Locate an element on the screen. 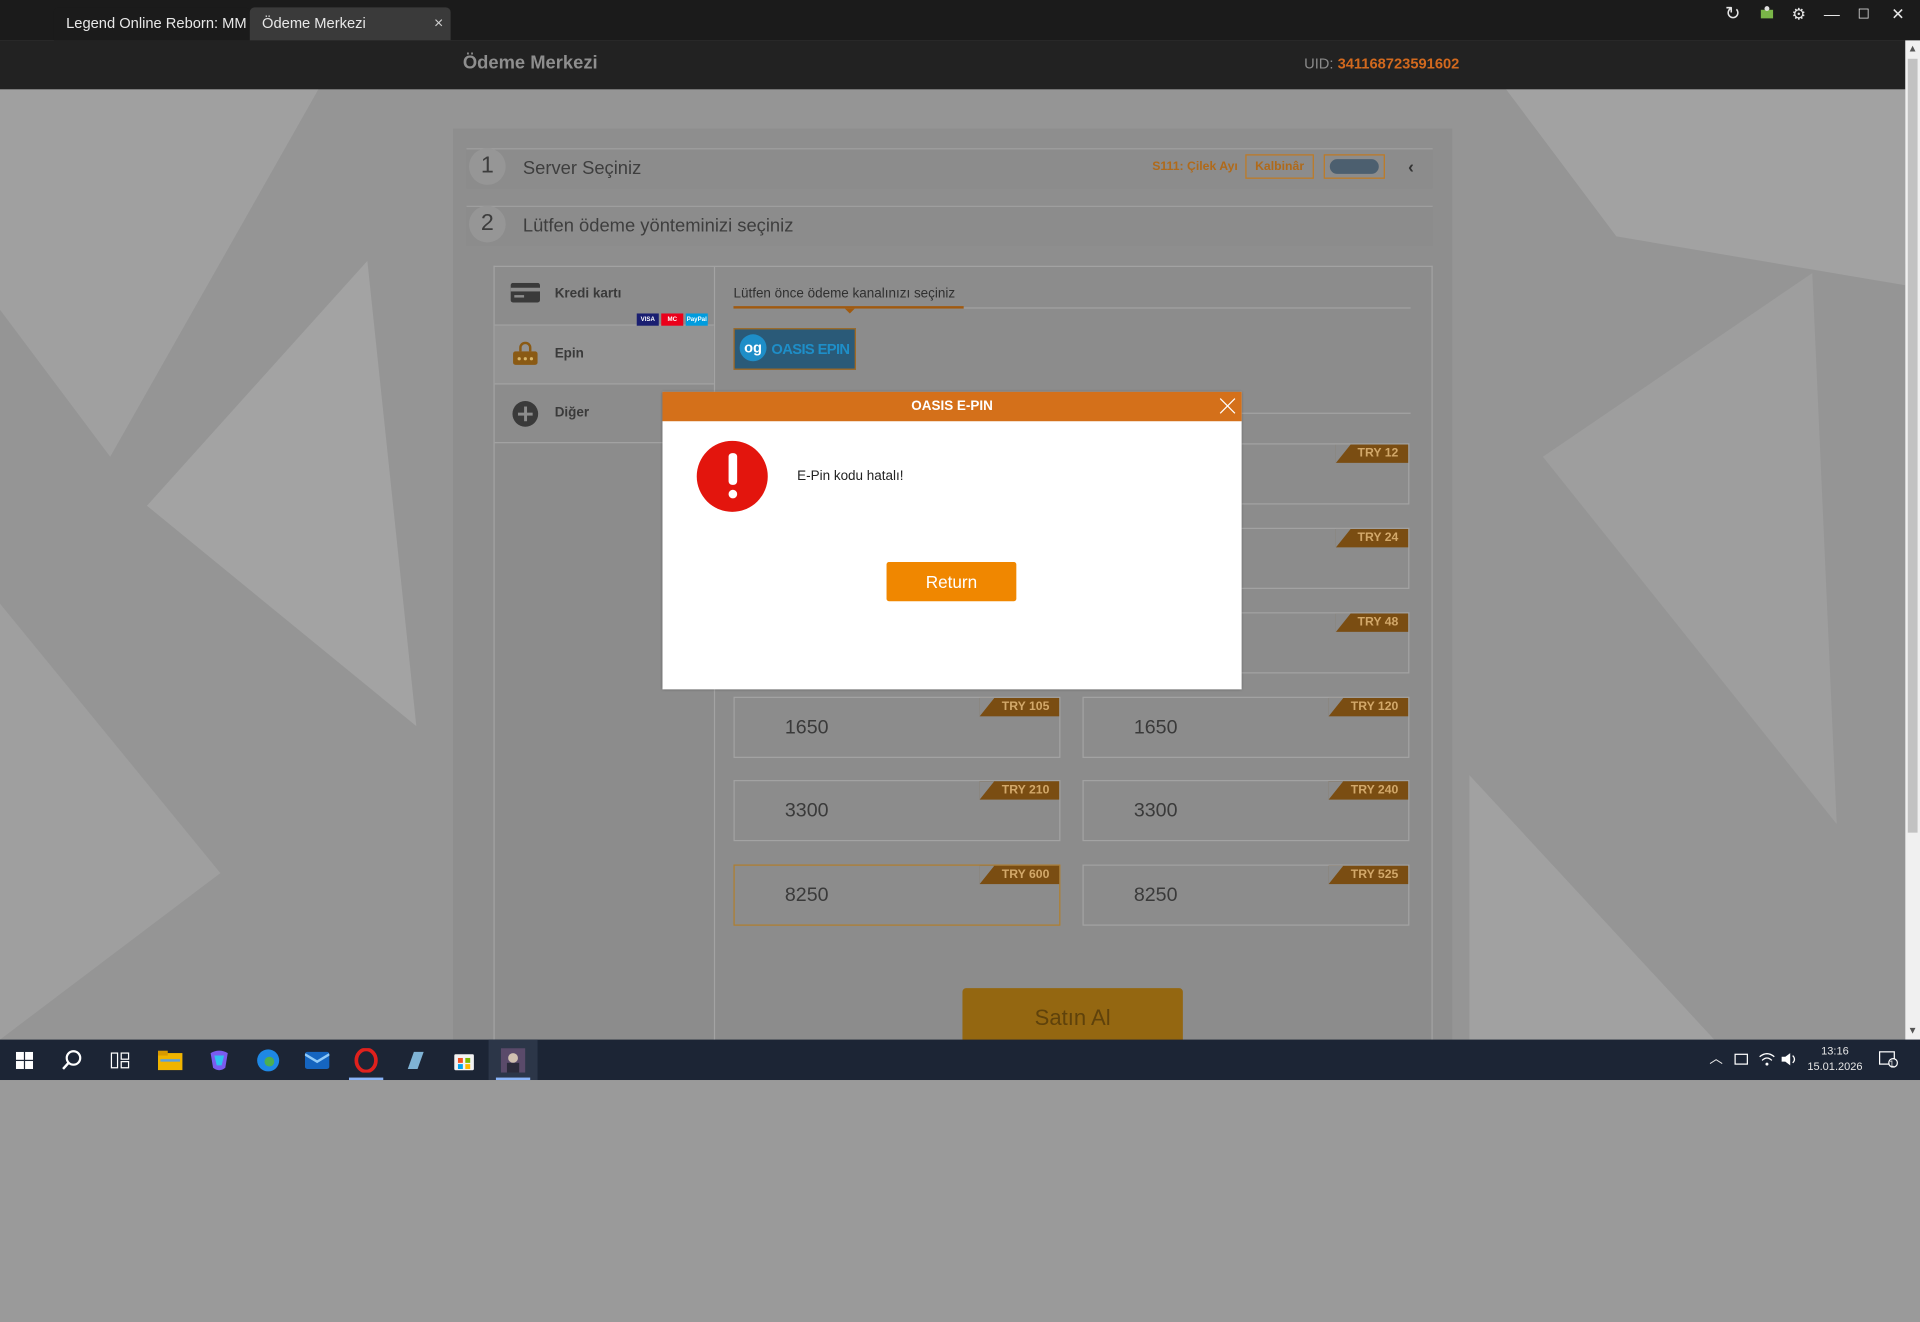 The width and height of the screenshot is (1920, 1322). price-tag: TRY 105 is located at coordinates (1019, 707).